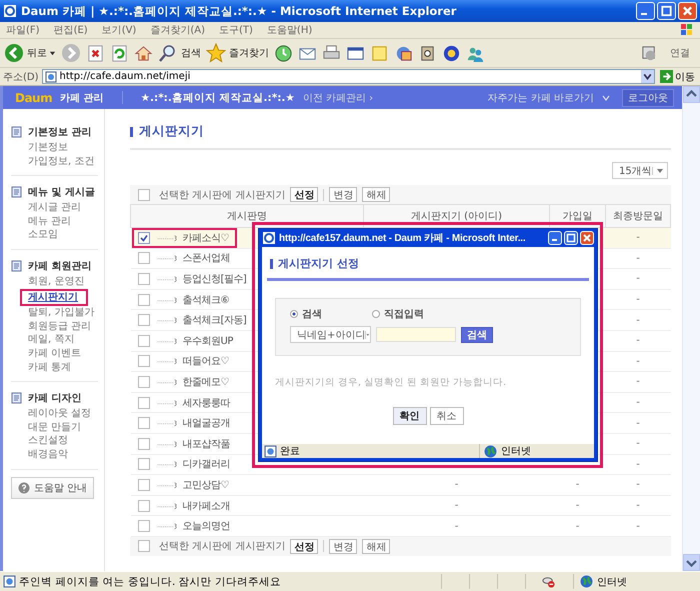 The width and height of the screenshot is (700, 591). Describe the element at coordinates (214, 321) in the screenshot. I see `board-name: 출석체크[자동]` at that location.